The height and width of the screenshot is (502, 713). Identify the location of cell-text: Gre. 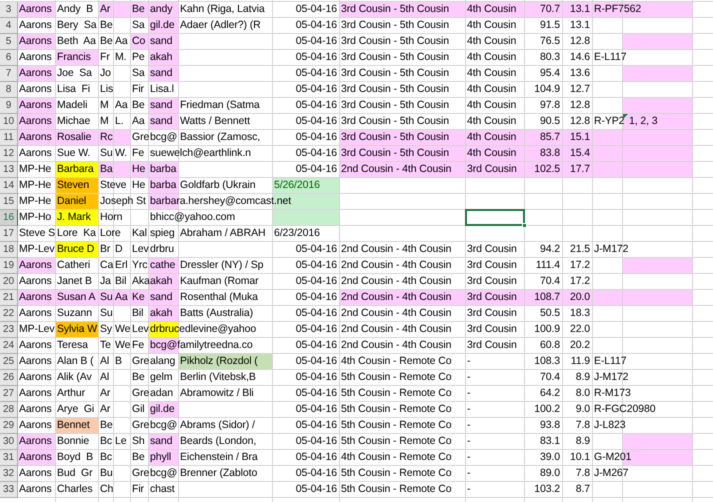
(140, 473).